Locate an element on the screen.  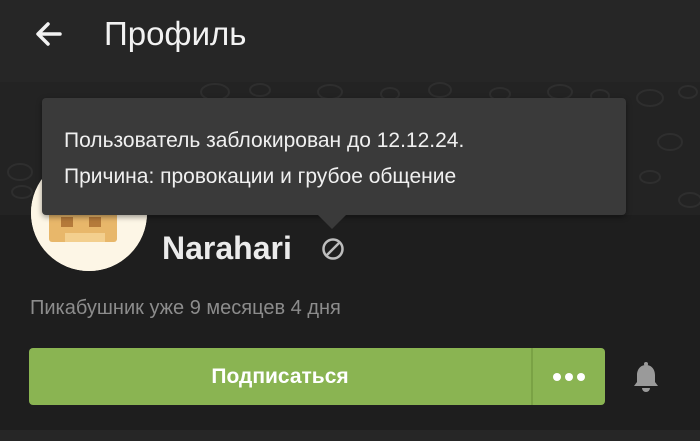
tooltip-block-reason: Причина: провокации и грубое общение is located at coordinates (260, 176).